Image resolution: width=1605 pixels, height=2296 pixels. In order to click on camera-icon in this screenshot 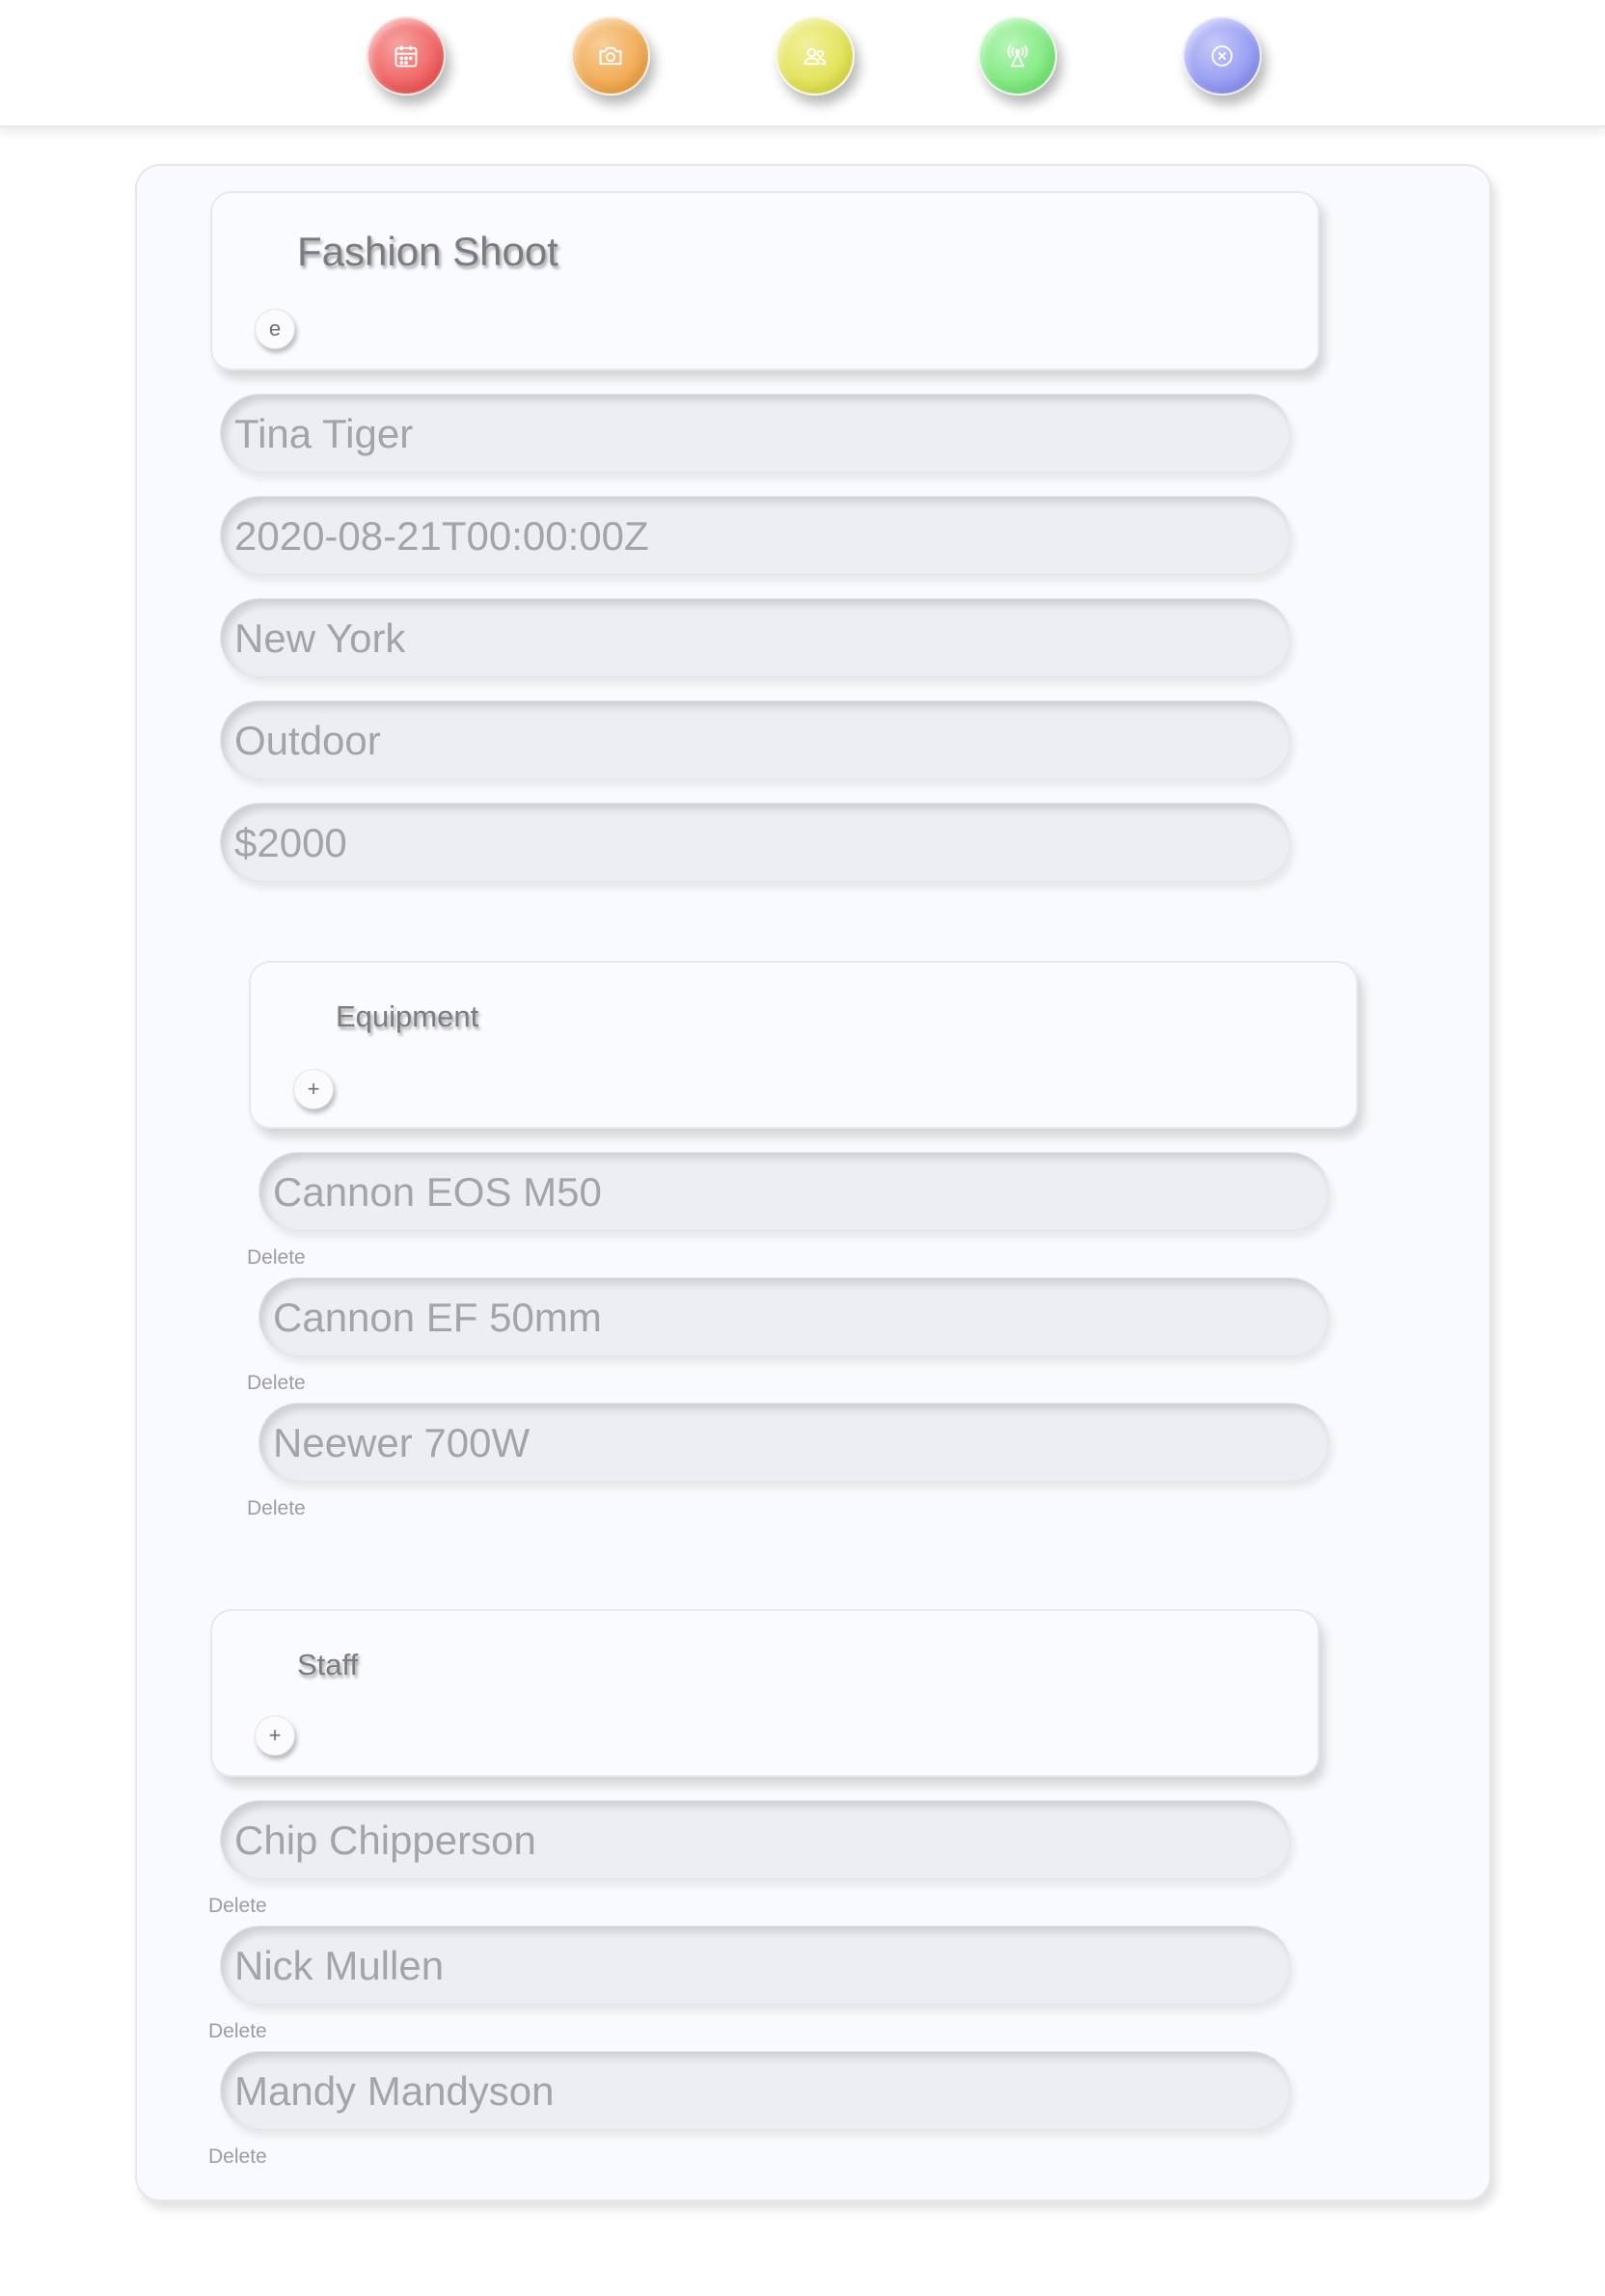, I will do `click(610, 56)`.